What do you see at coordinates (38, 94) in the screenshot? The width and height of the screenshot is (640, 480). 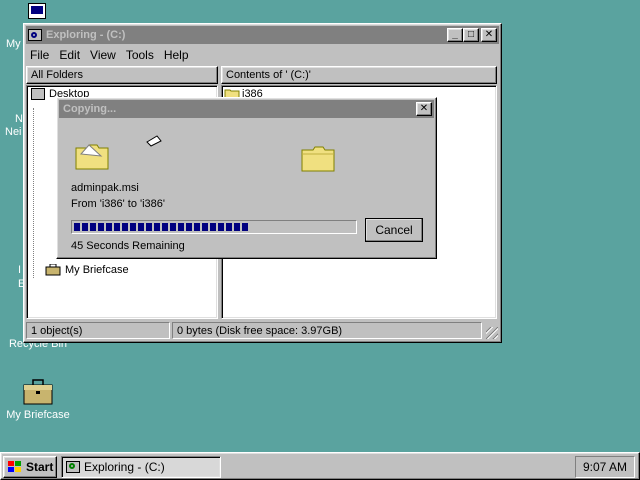 I see `desktop-icon` at bounding box center [38, 94].